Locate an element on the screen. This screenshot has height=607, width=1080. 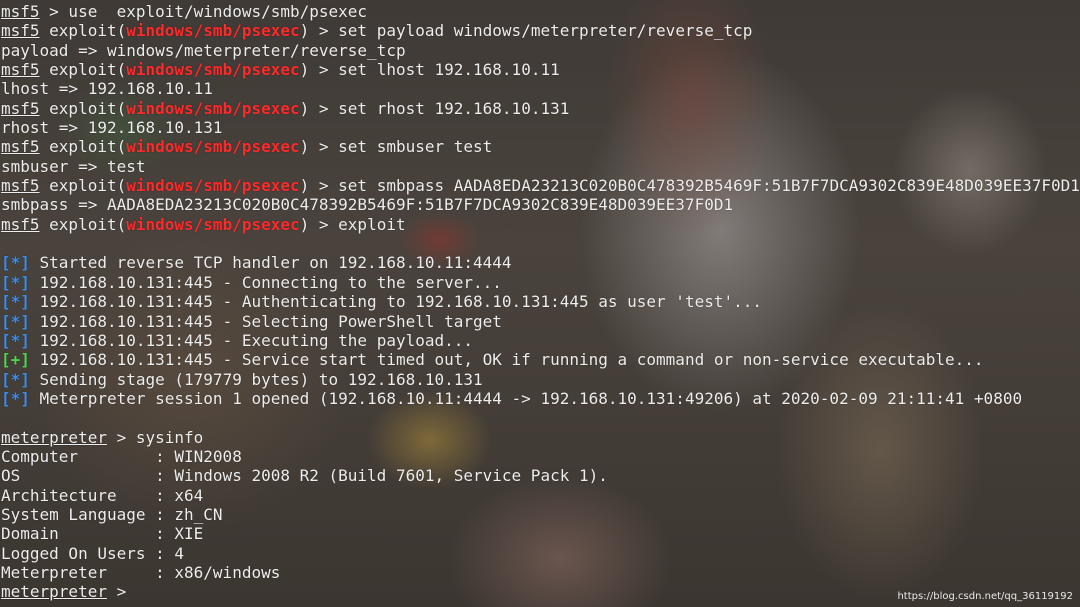
command-text: > set smbuser test is located at coordinates (401, 147).